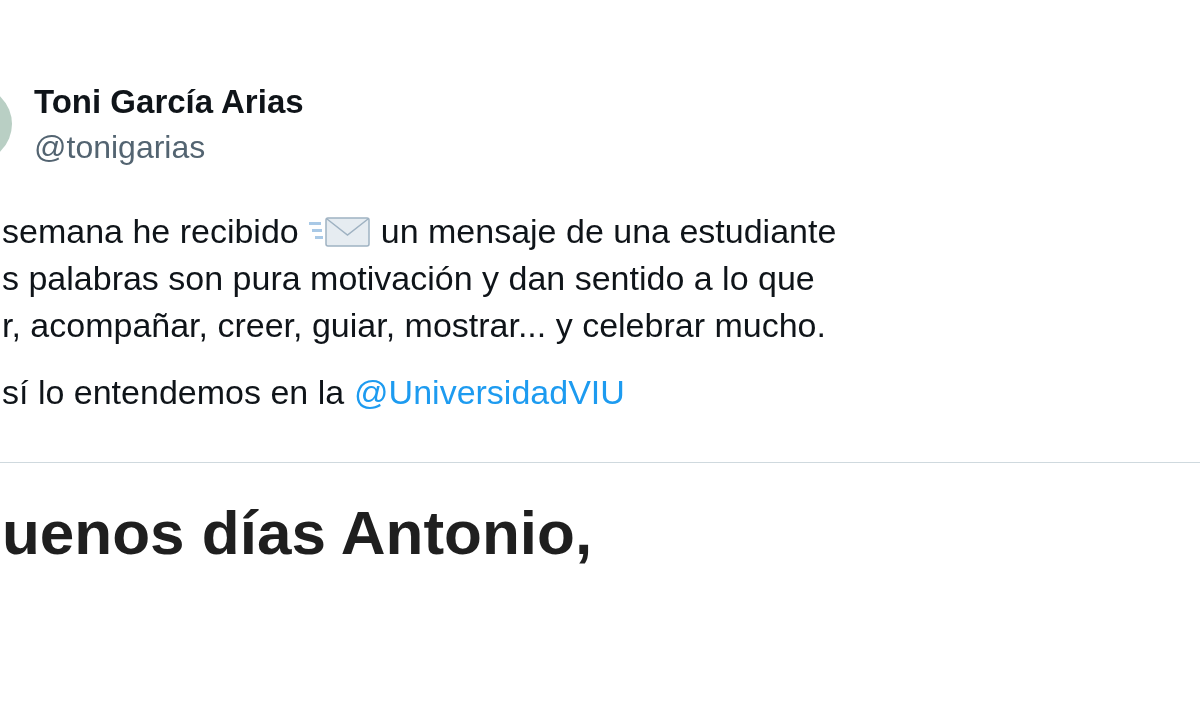 This screenshot has width=1200, height=720. What do you see at coordinates (120, 147) in the screenshot?
I see `author-handle: @tonigarias` at bounding box center [120, 147].